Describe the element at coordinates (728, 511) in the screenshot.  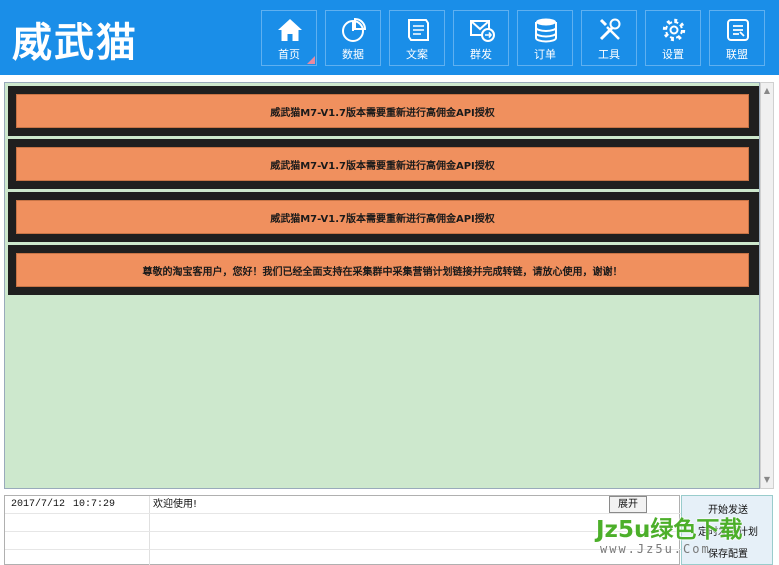
I see `start-send-button: 开始发送` at that location.